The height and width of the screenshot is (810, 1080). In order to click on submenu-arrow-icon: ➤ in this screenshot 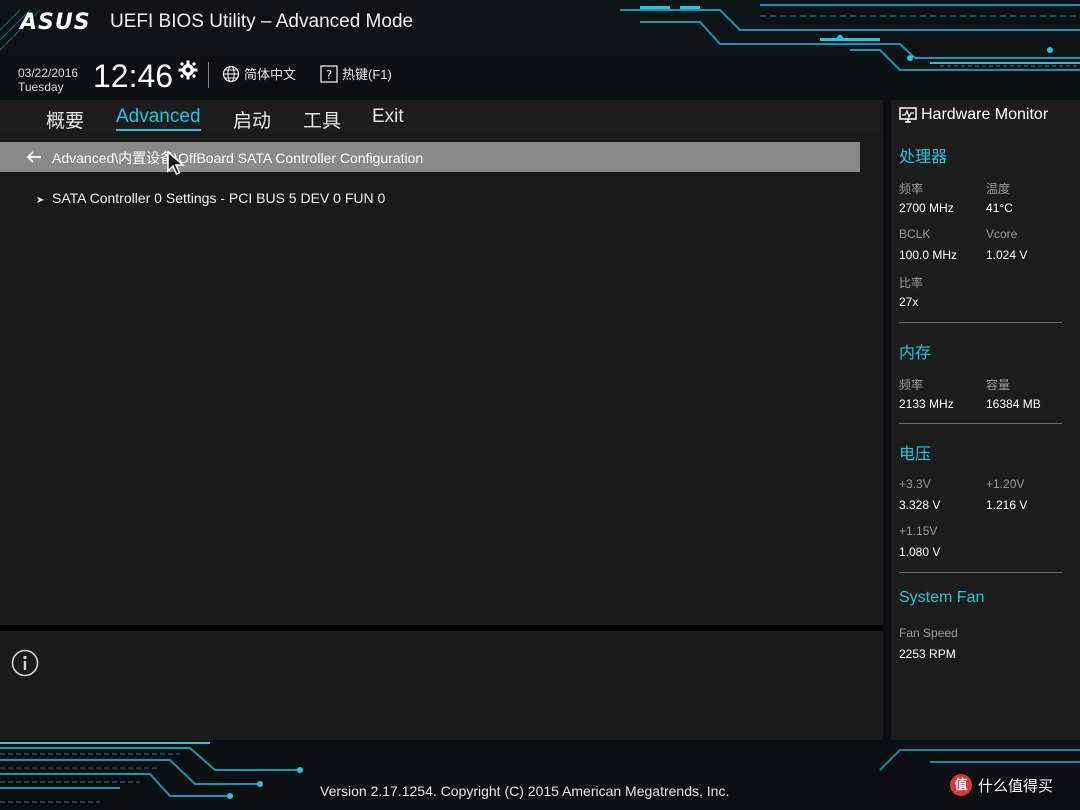, I will do `click(40, 200)`.